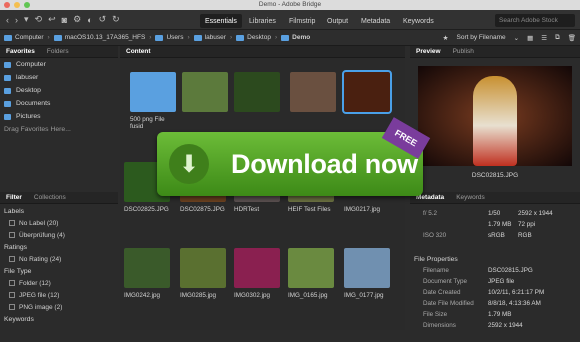 The width and height of the screenshot is (580, 342). What do you see at coordinates (59, 90) in the screenshot?
I see `favorite-item: Desktop` at bounding box center [59, 90].